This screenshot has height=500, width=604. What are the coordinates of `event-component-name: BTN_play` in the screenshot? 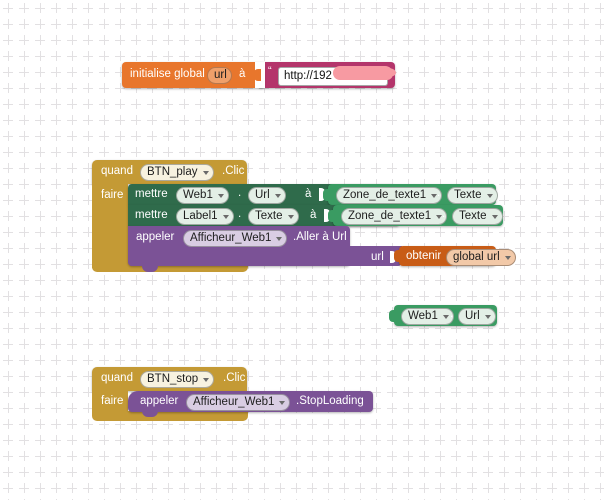 It's located at (172, 172).